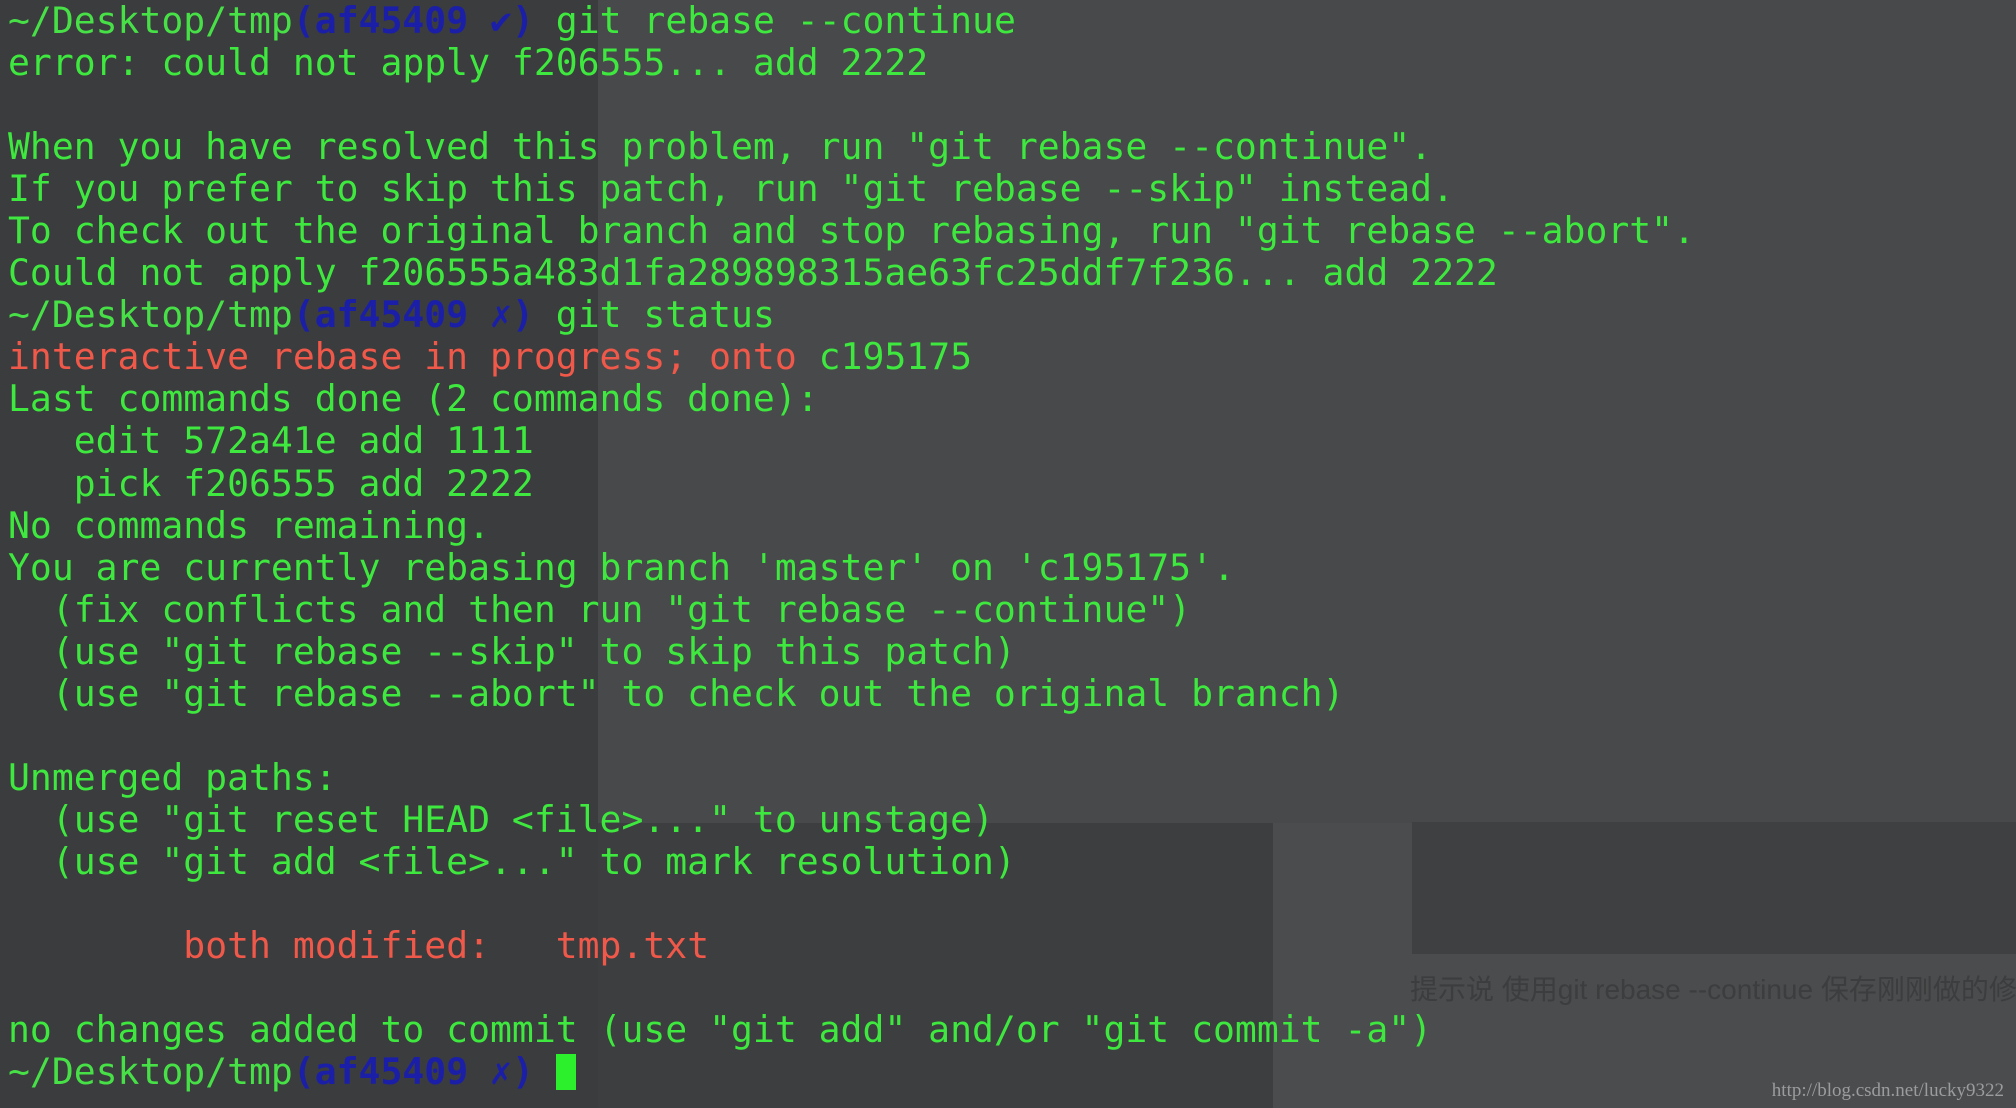  Describe the element at coordinates (446, 946) in the screenshot. I see `conflict-file: both modified: tmp.txt` at that location.